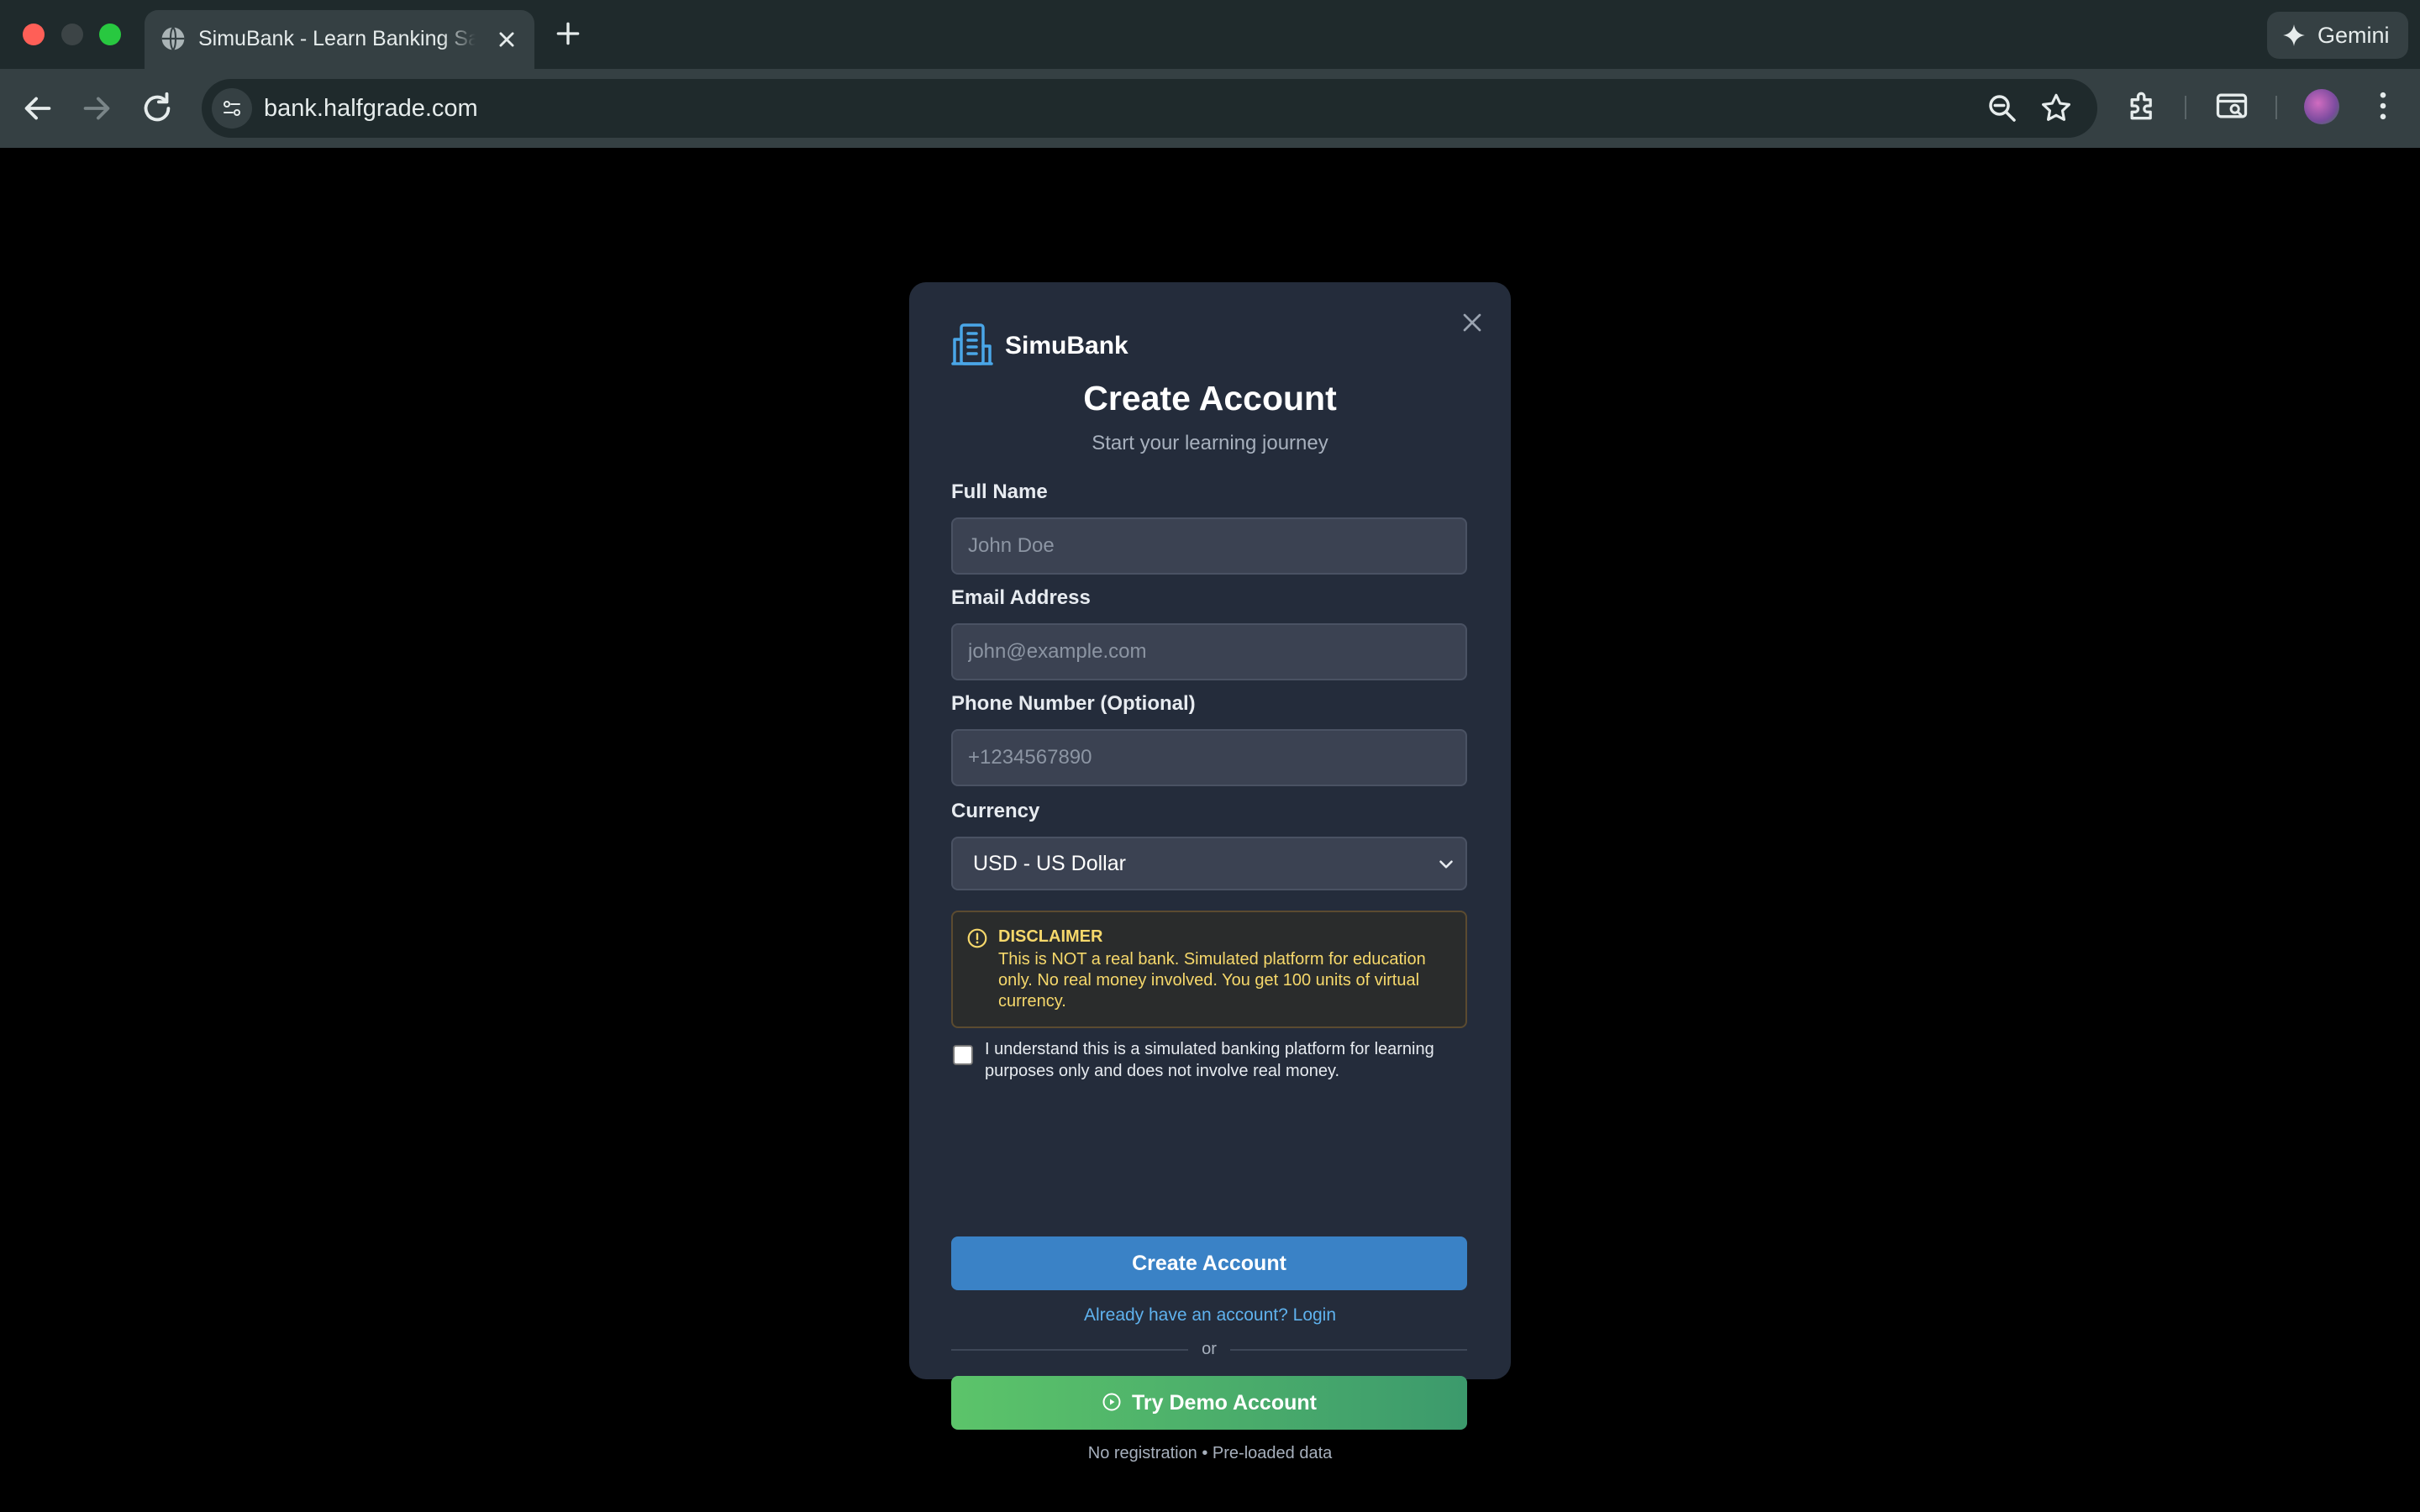 The width and height of the screenshot is (2420, 1512). What do you see at coordinates (2056, 108) in the screenshot?
I see `star-icon` at bounding box center [2056, 108].